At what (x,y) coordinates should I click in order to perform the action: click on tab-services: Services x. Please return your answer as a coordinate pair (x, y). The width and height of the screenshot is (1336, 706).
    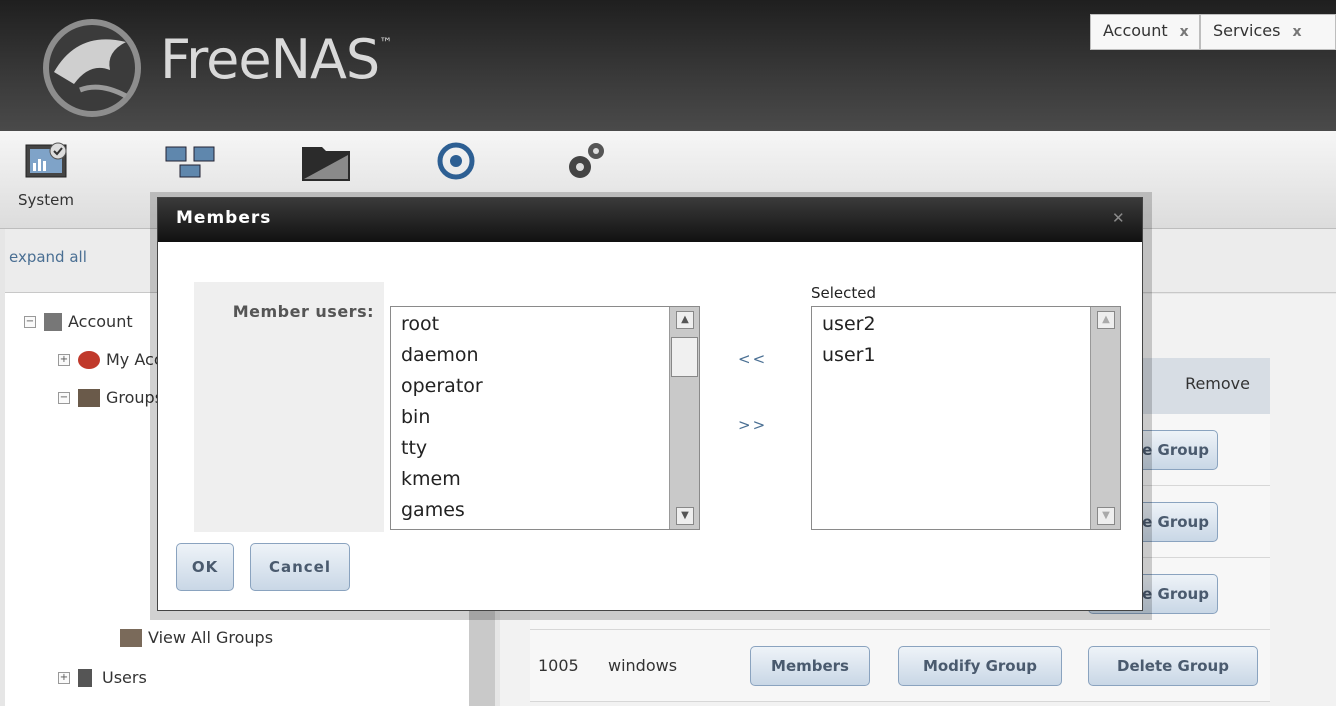
    Looking at the image, I should click on (1268, 32).